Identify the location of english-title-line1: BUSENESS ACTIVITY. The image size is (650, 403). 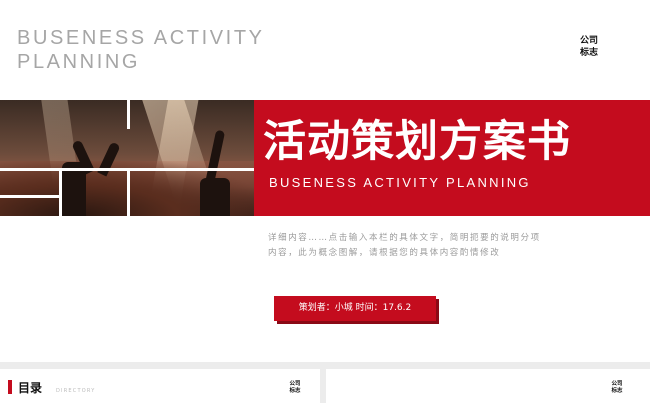
(141, 38).